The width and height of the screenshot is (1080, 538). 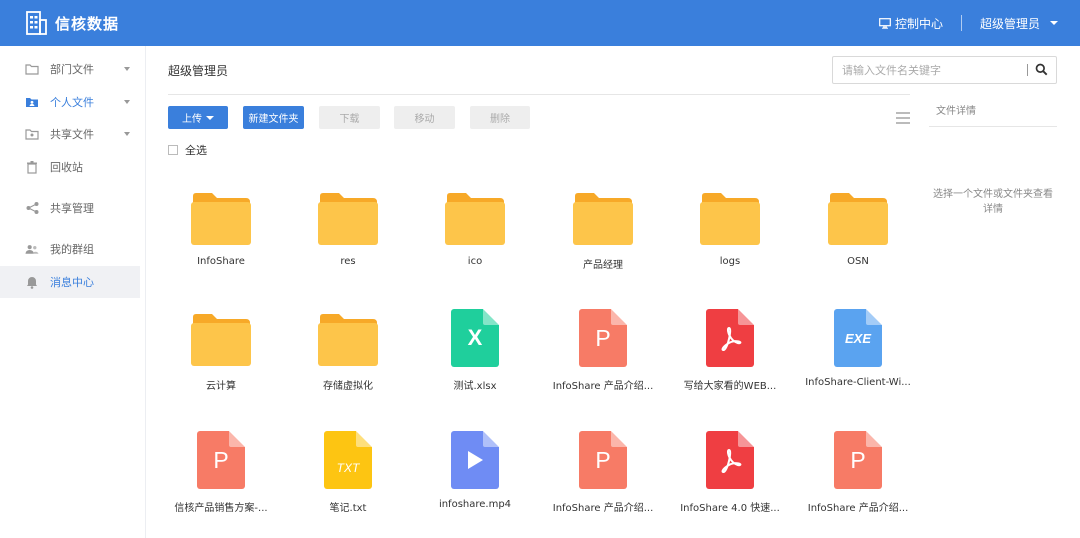 What do you see at coordinates (1041, 69) in the screenshot?
I see `search-icon` at bounding box center [1041, 69].